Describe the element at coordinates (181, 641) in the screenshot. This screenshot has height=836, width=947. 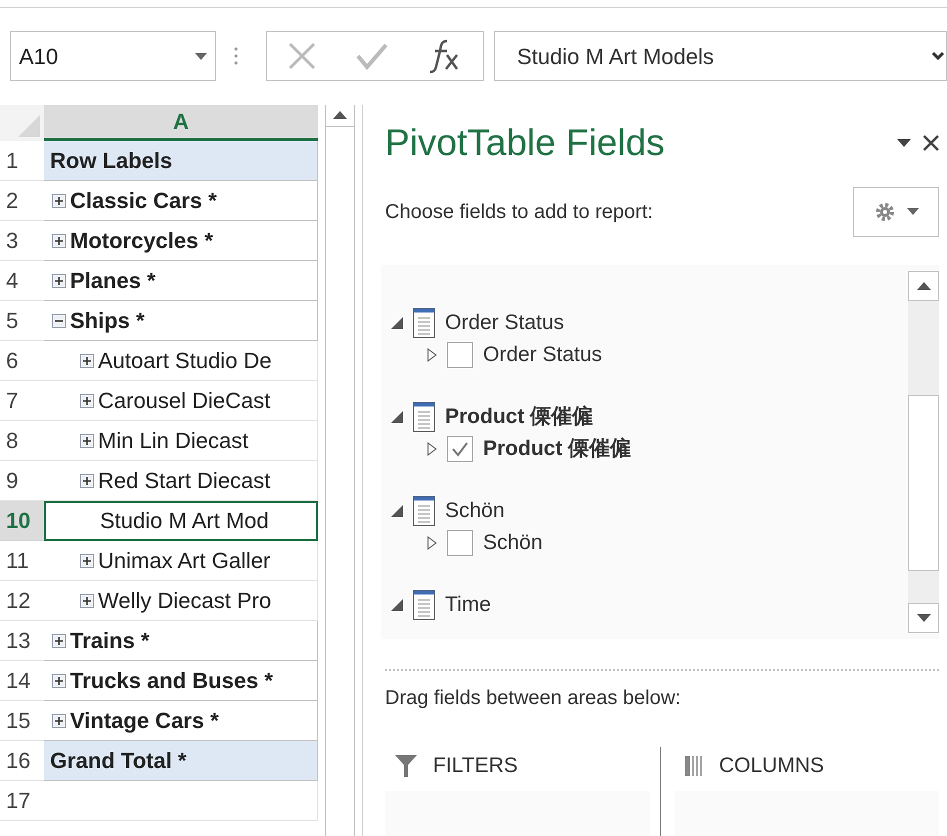
I see `table-cell: Trains *` at that location.